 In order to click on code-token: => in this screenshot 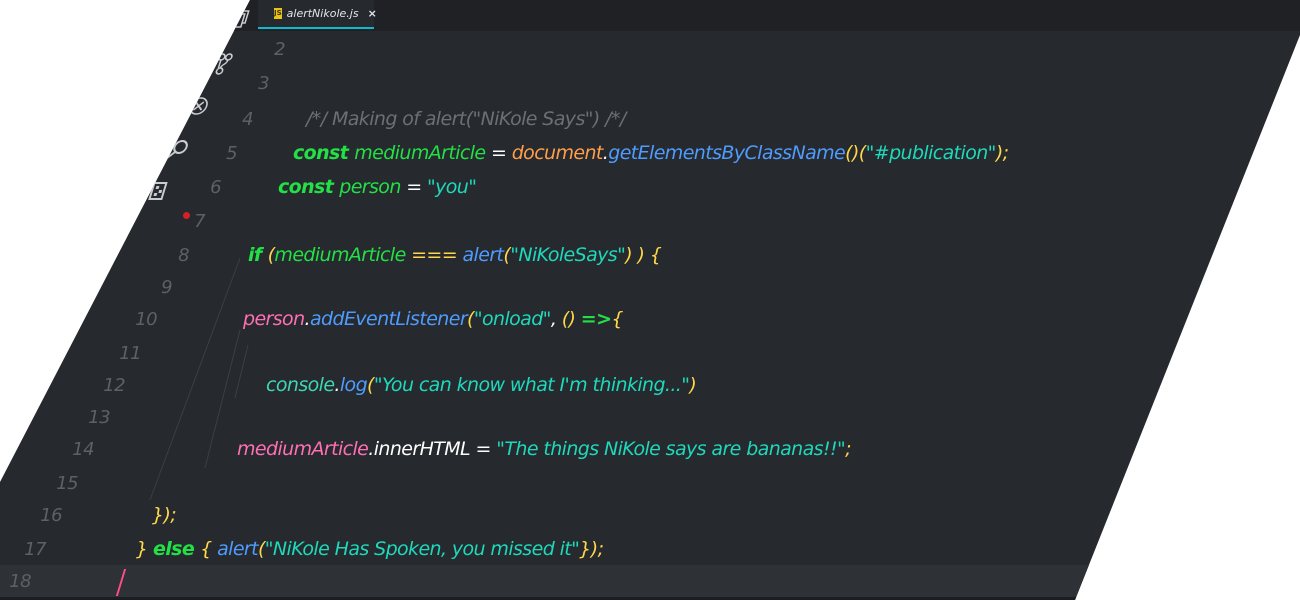, I will do `click(596, 319)`.